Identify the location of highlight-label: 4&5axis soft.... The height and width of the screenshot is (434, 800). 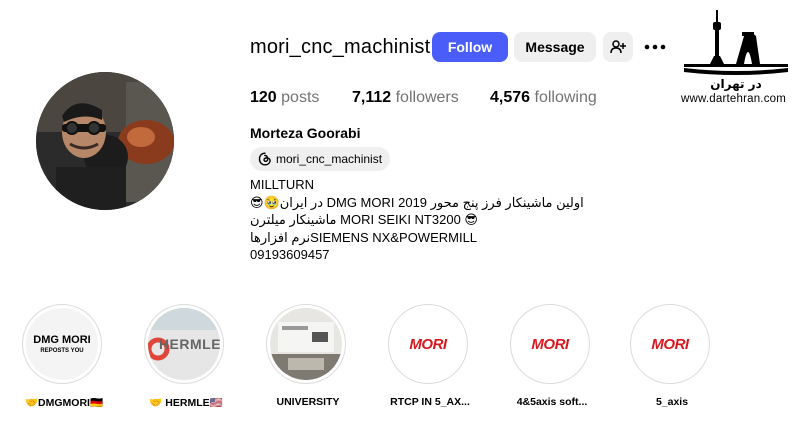
(552, 402).